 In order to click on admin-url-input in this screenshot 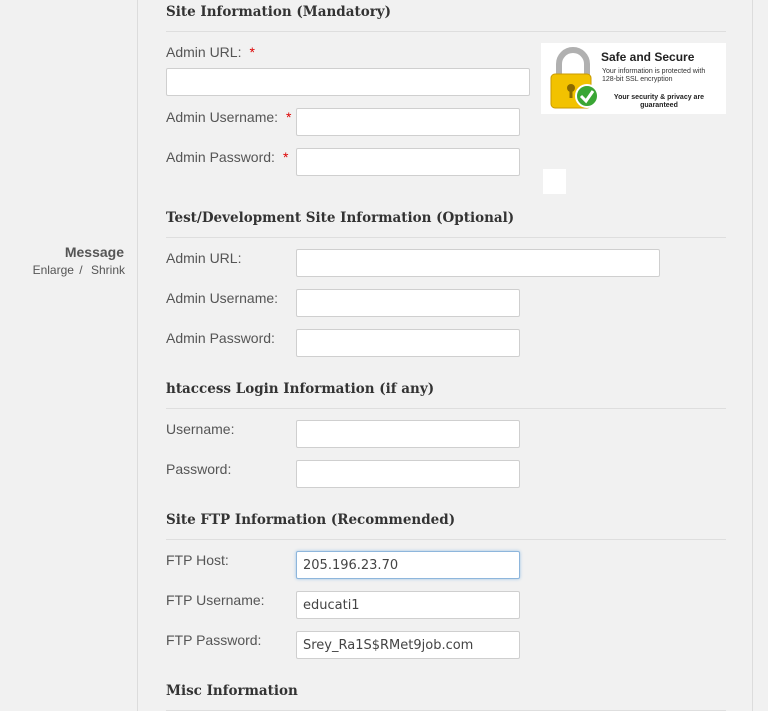, I will do `click(348, 82)`.